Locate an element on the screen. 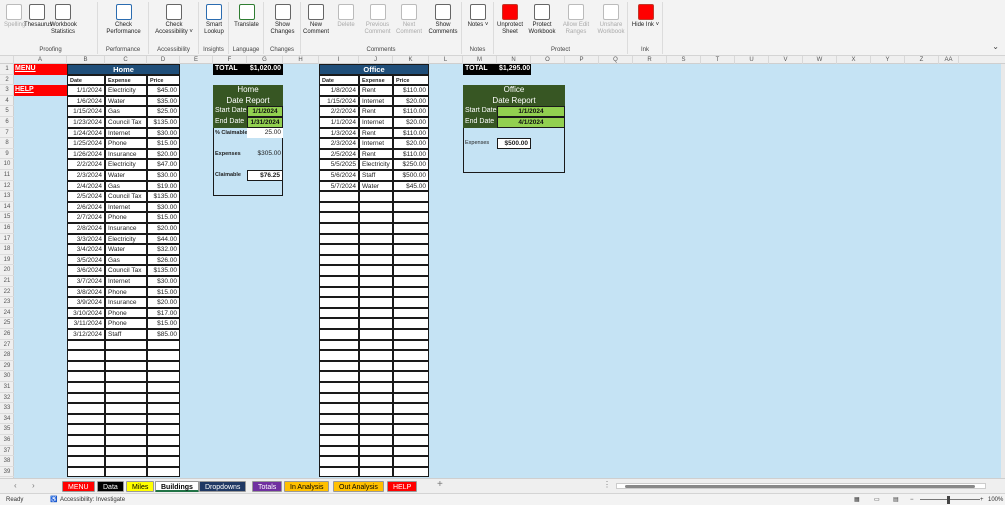  row-header: 37 is located at coordinates (7, 451).